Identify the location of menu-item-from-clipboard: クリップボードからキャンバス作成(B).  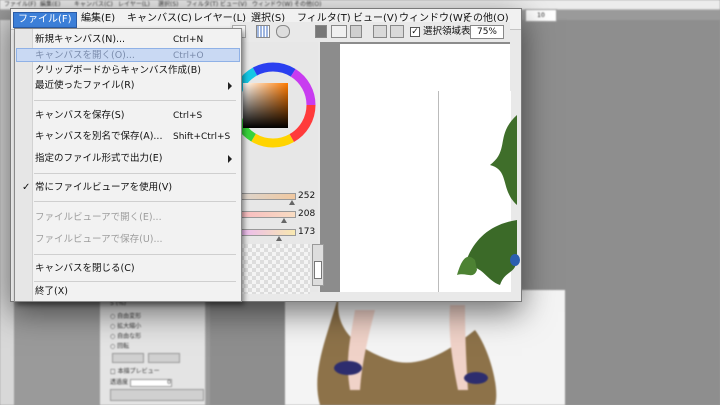
(128, 71).